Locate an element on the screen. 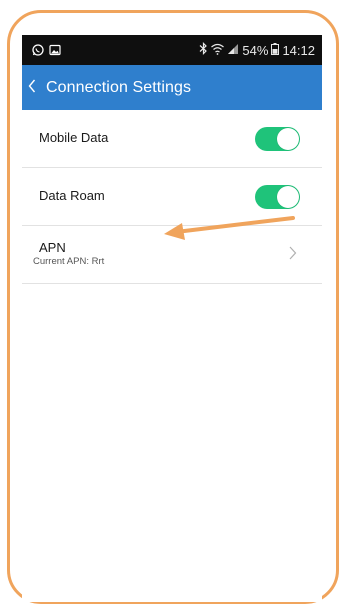  chevron-right-icon is located at coordinates (293, 253).